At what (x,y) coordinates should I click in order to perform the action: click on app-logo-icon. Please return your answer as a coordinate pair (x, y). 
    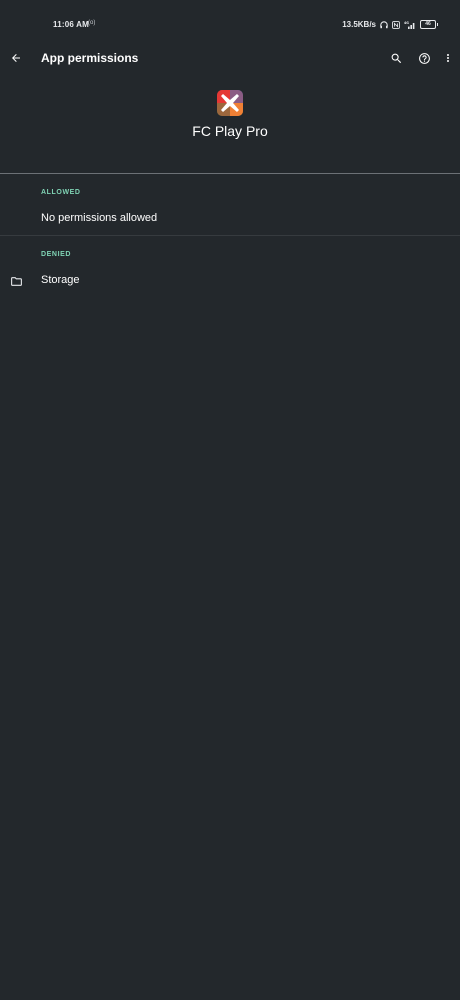
    Looking at the image, I should click on (230, 103).